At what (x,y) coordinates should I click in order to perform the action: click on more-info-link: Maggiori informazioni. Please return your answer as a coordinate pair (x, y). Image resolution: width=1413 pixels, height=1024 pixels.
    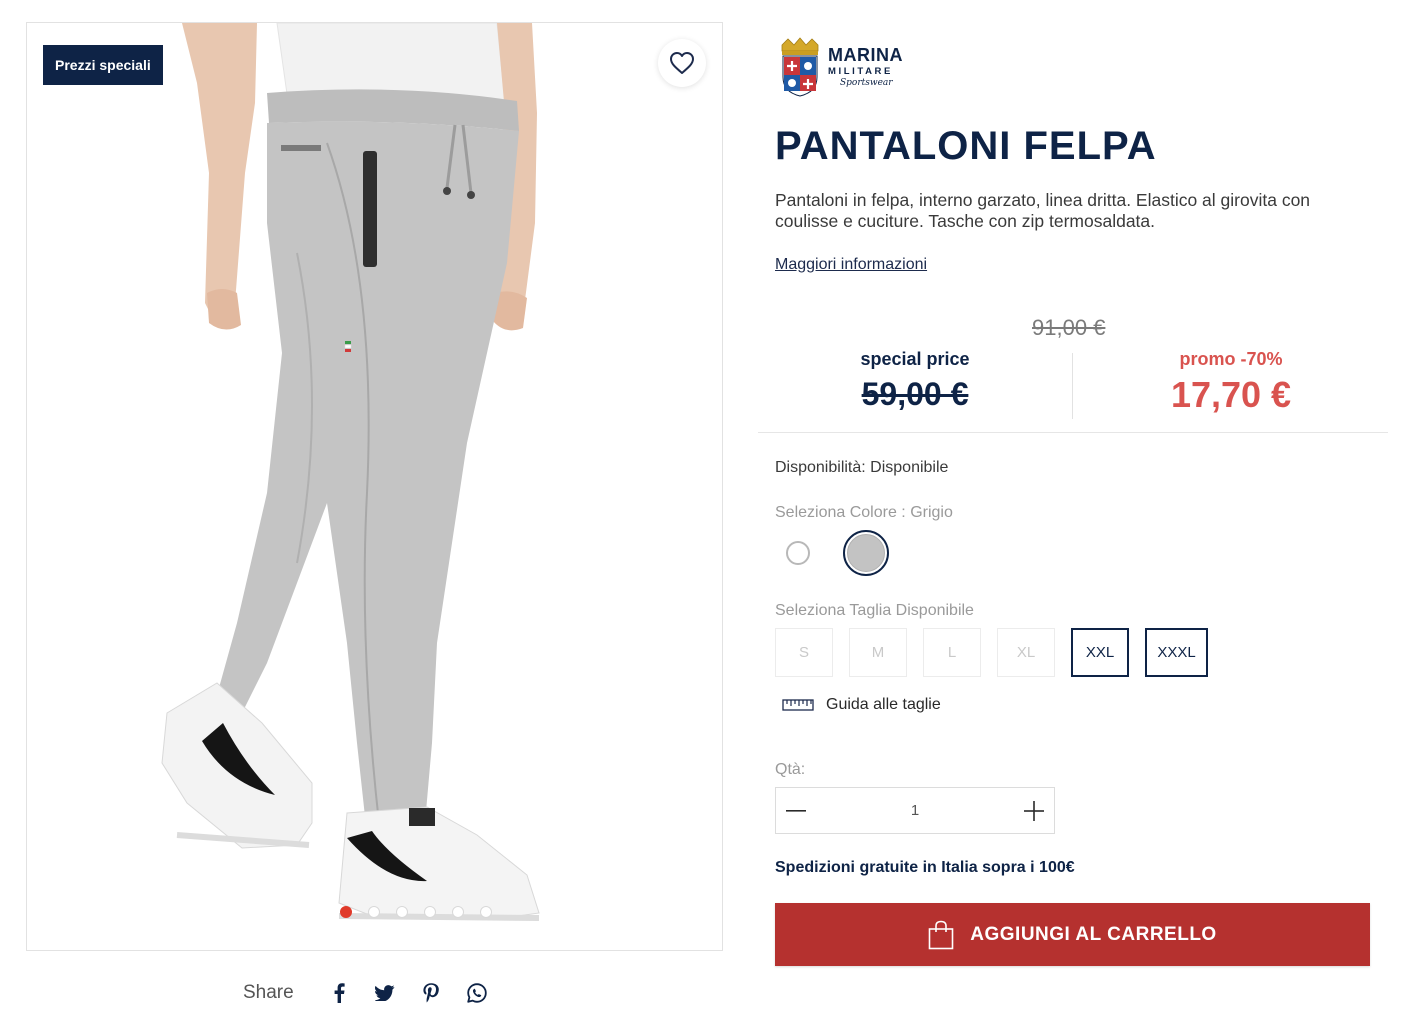
    Looking at the image, I should click on (851, 265).